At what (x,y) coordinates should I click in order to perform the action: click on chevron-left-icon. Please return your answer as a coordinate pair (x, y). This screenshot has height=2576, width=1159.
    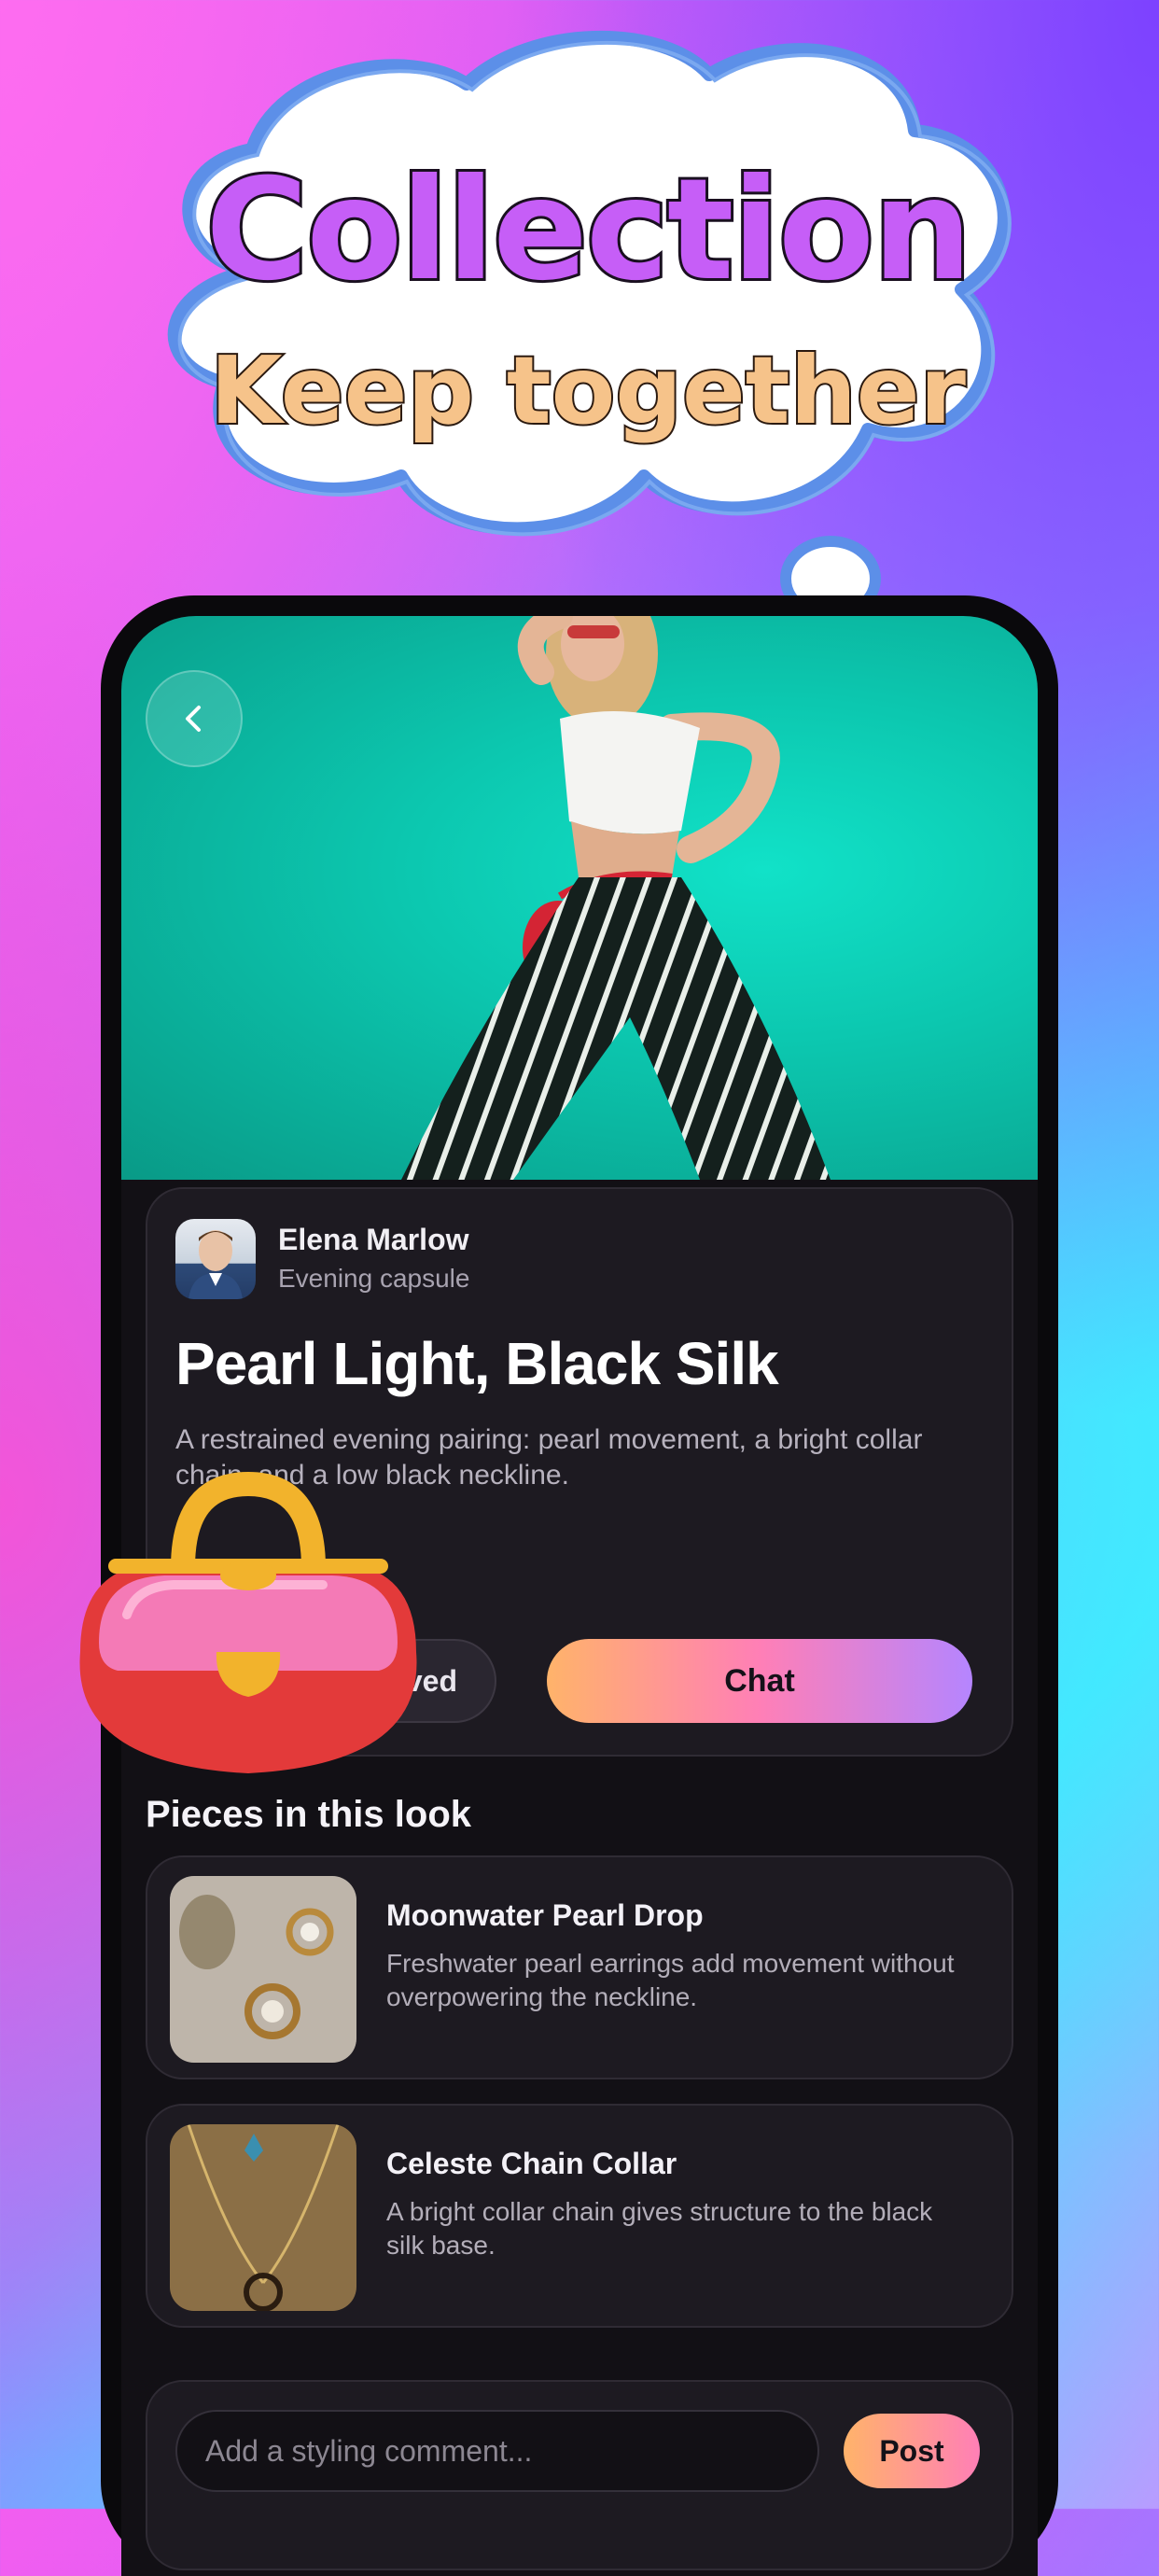
    Looking at the image, I should click on (193, 719).